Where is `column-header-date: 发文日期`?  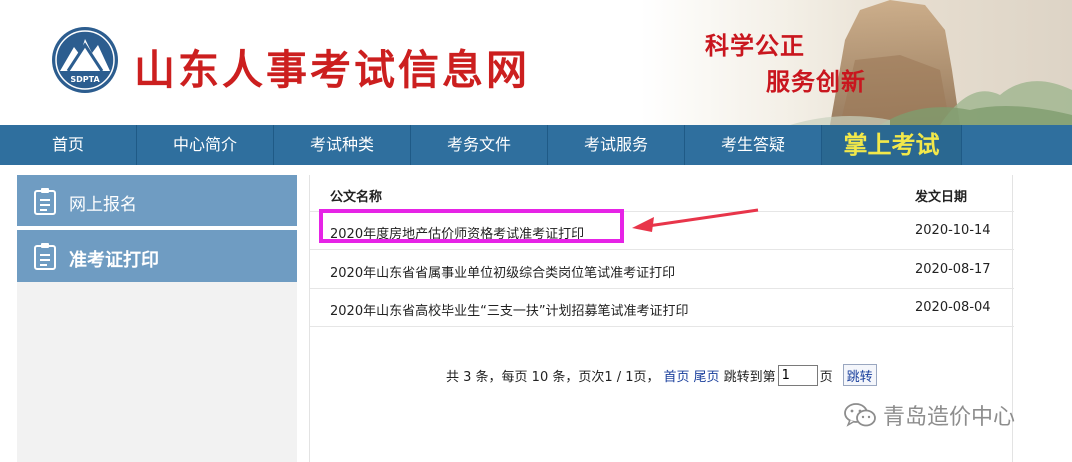
column-header-date: 发文日期 is located at coordinates (941, 197).